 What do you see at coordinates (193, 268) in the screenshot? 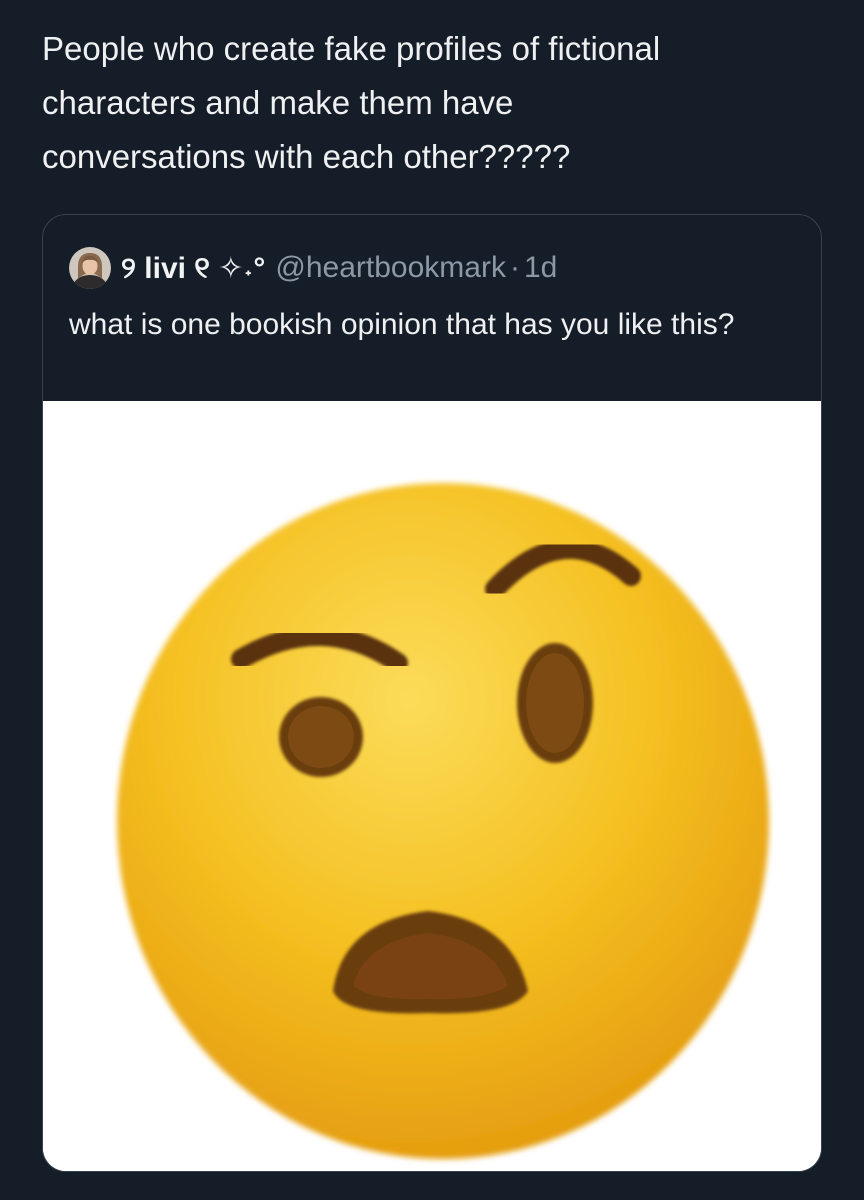
I see `quoted-display-name: ୨ livi ୧ ✧˖°` at bounding box center [193, 268].